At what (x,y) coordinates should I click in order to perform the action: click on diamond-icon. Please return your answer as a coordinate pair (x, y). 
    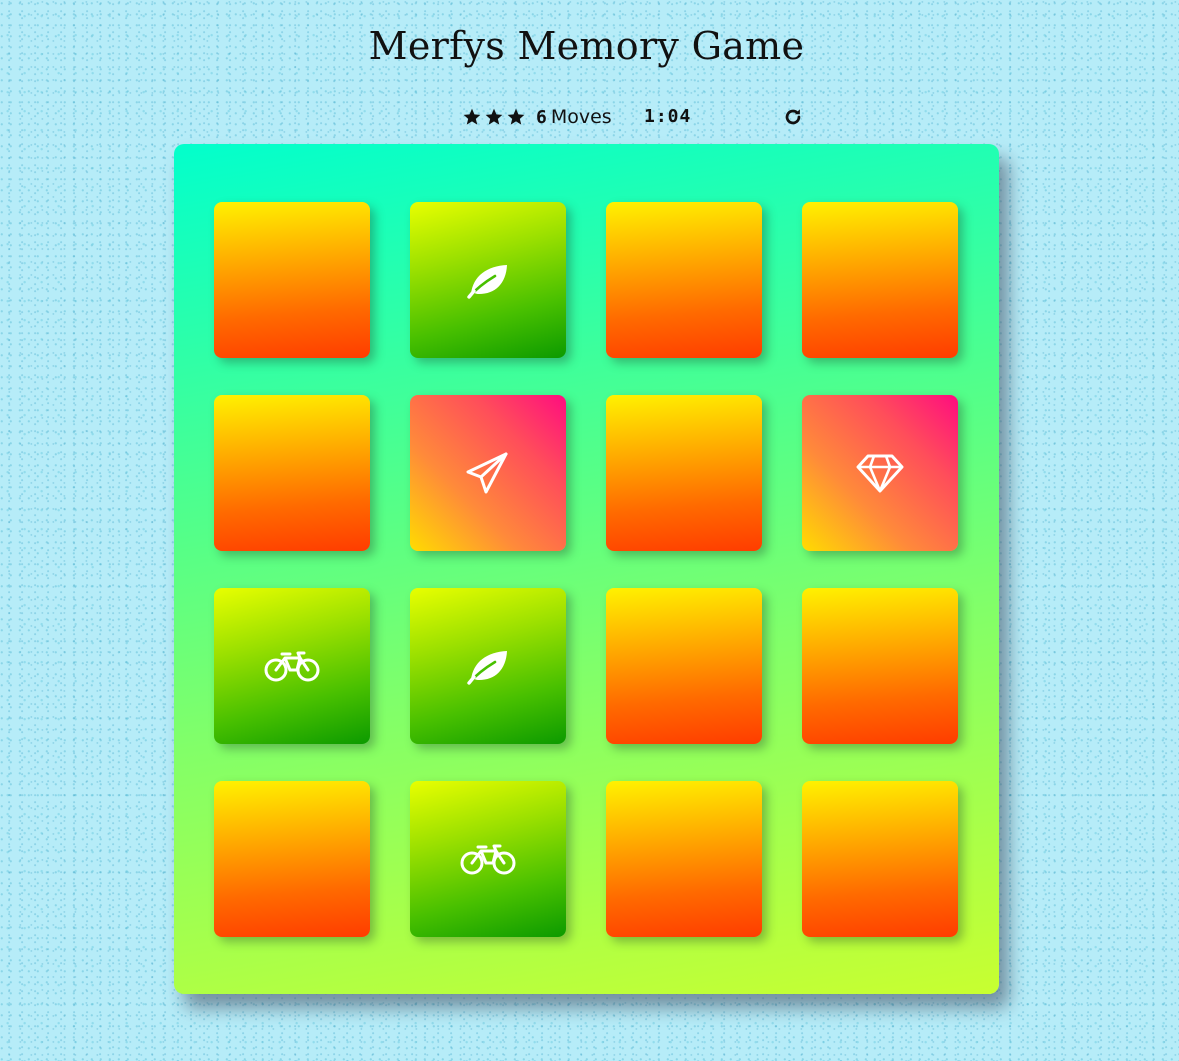
    Looking at the image, I should click on (880, 473).